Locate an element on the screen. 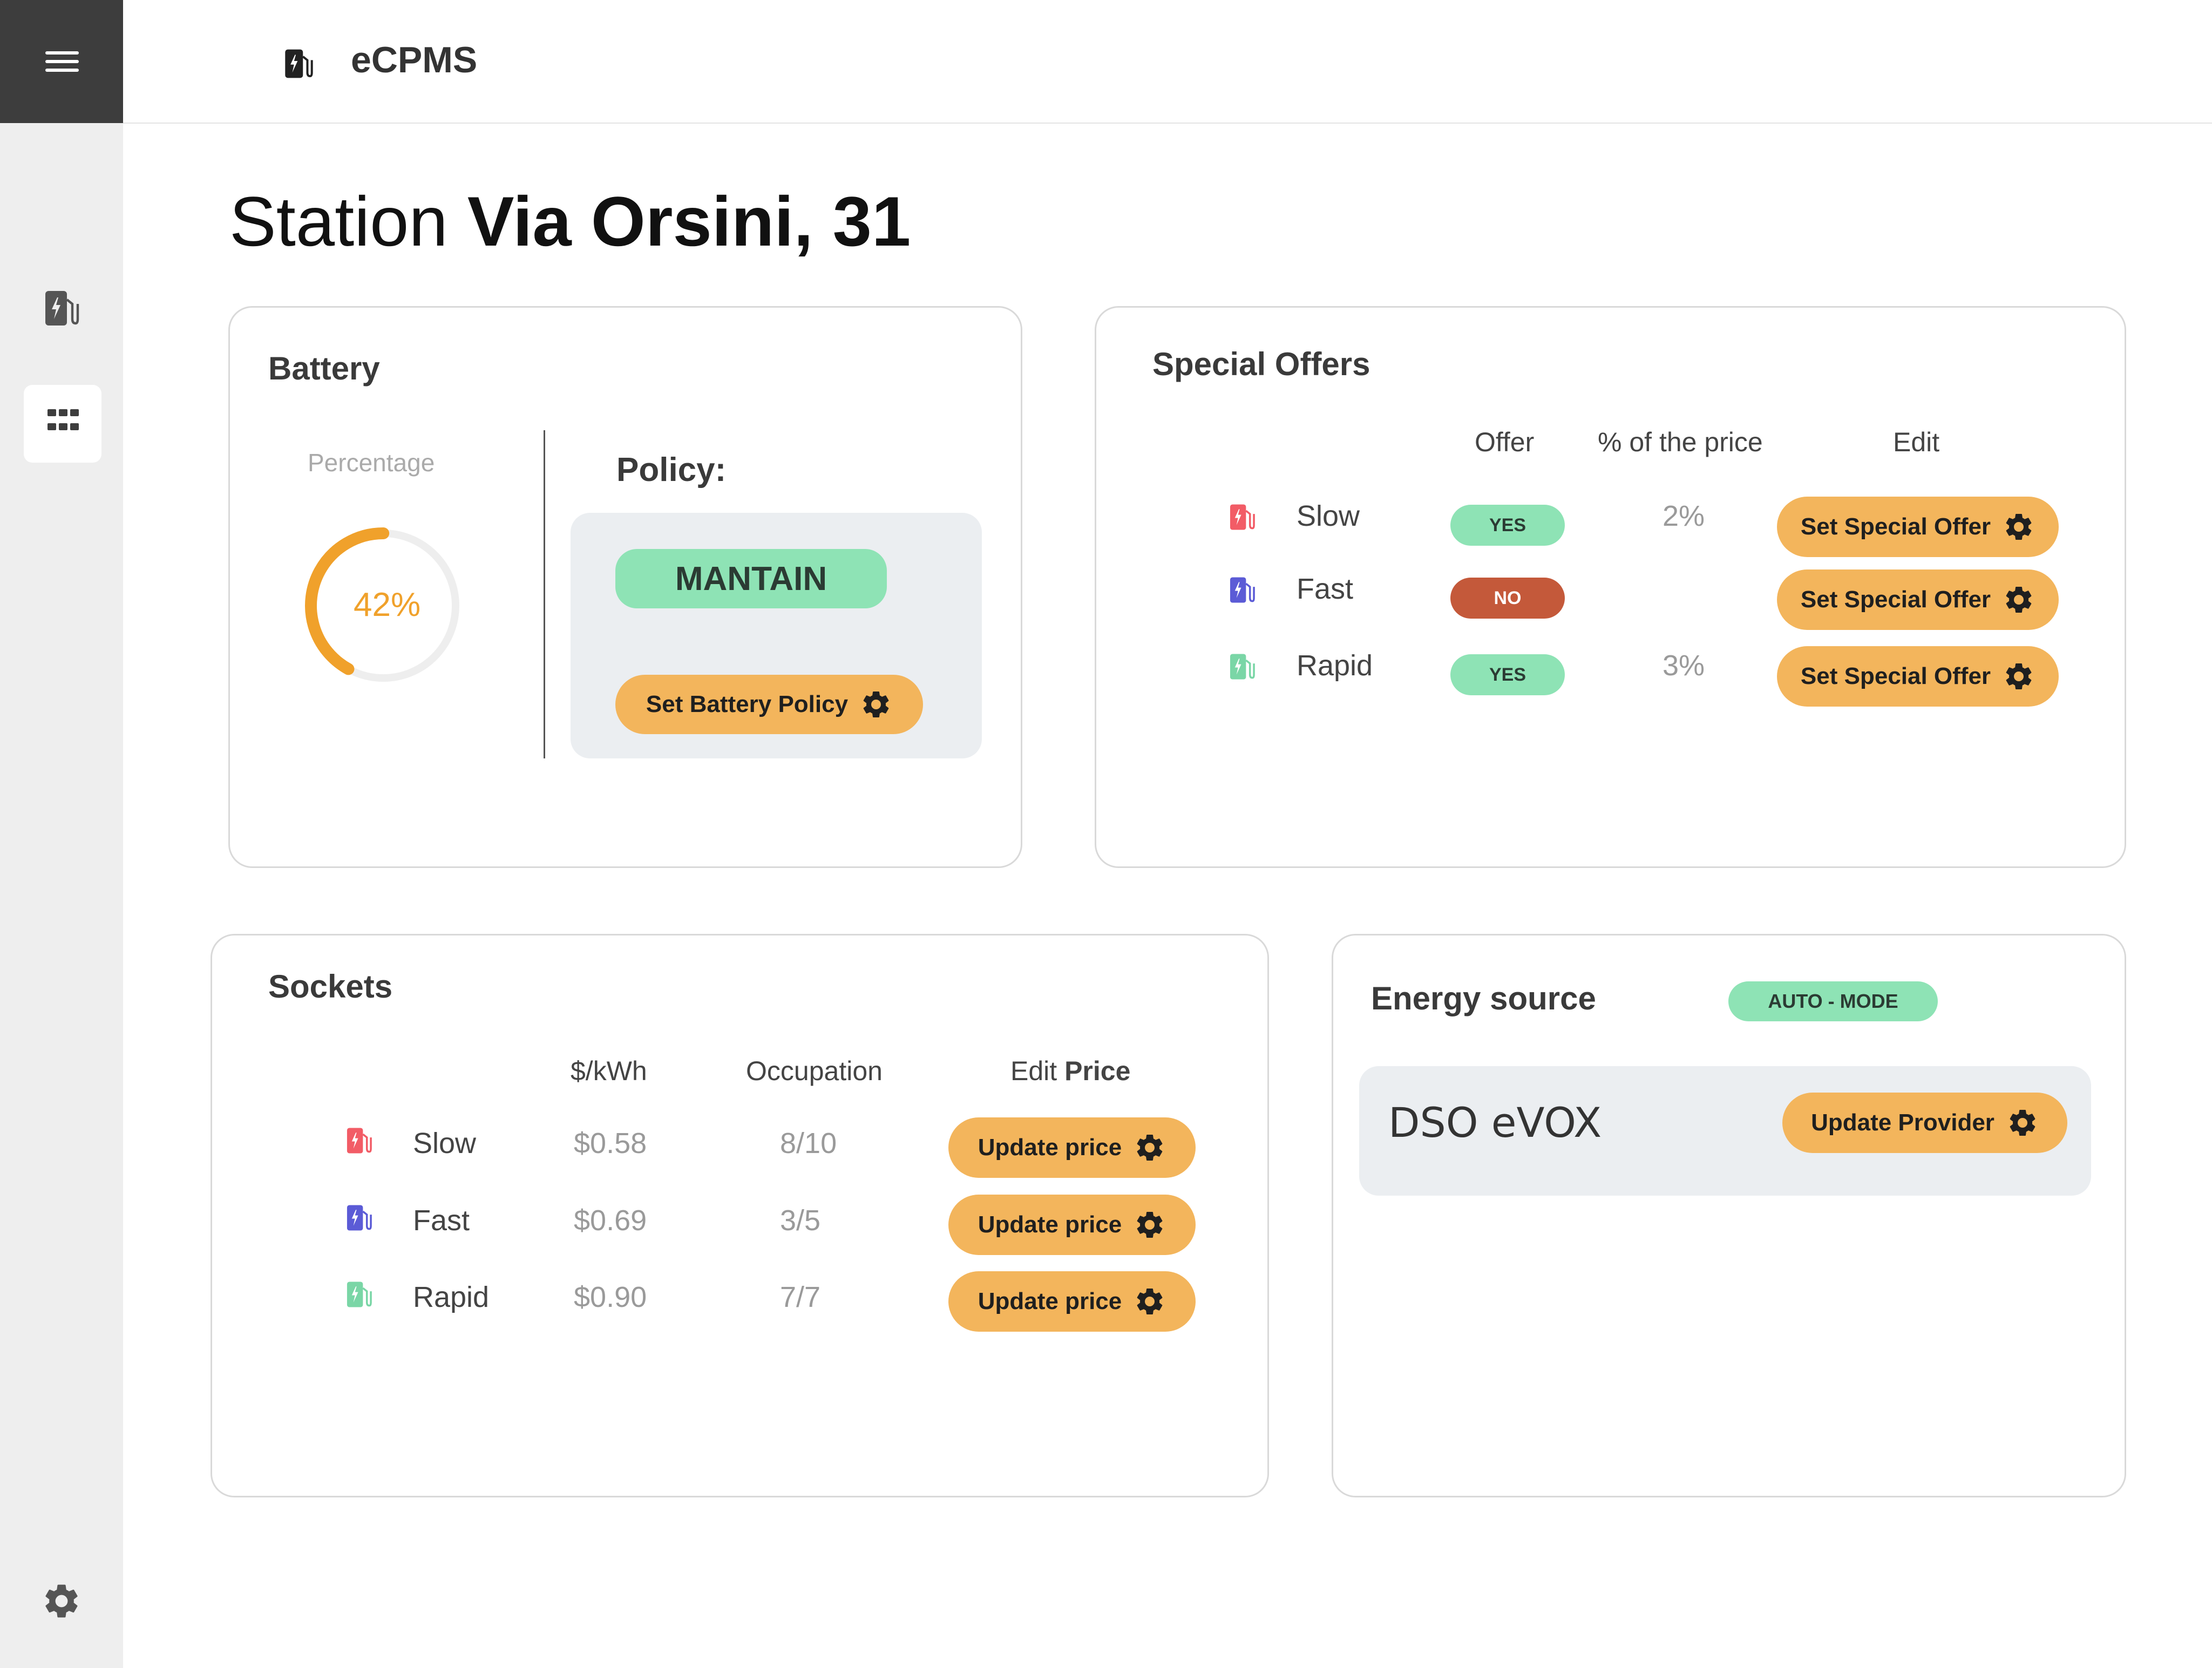 The width and height of the screenshot is (2212, 1668). socket-price-slow: $0.58 is located at coordinates (610, 1143).